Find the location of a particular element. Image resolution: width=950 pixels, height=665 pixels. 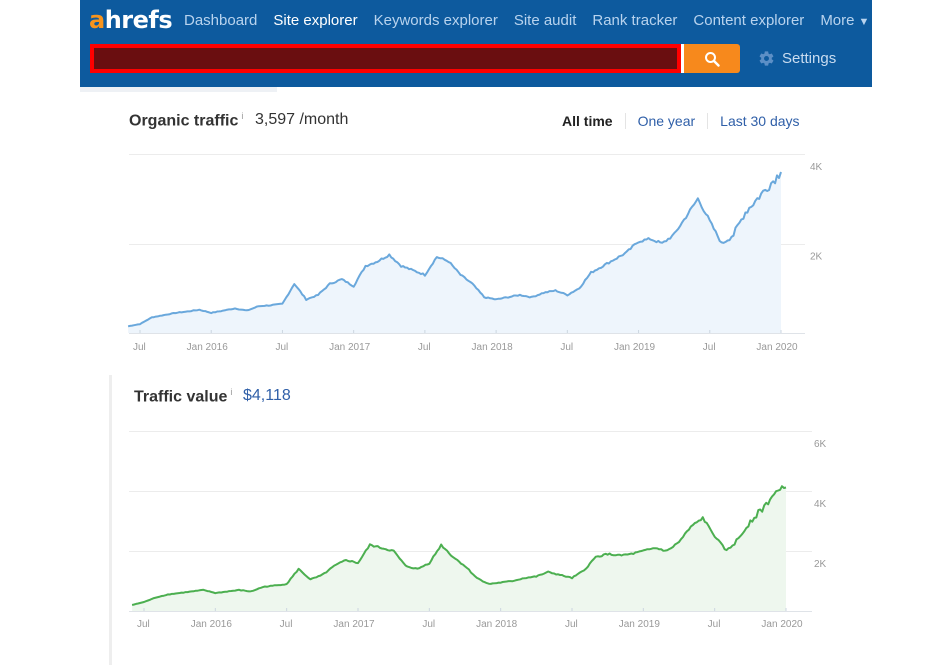

series-area is located at coordinates (459, 548).